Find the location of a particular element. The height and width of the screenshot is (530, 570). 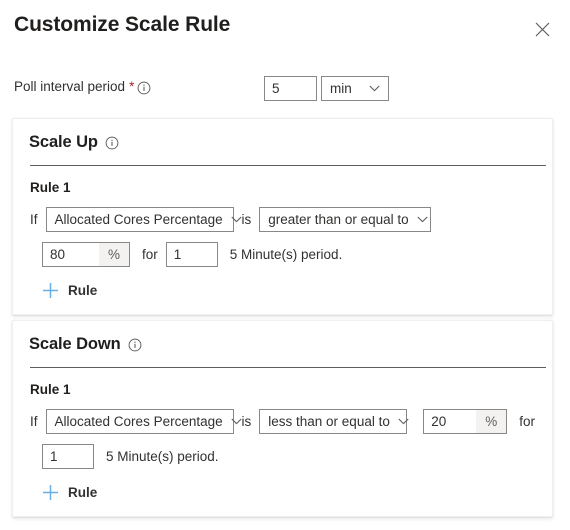

scale-up-threshold-input is located at coordinates (71, 254).